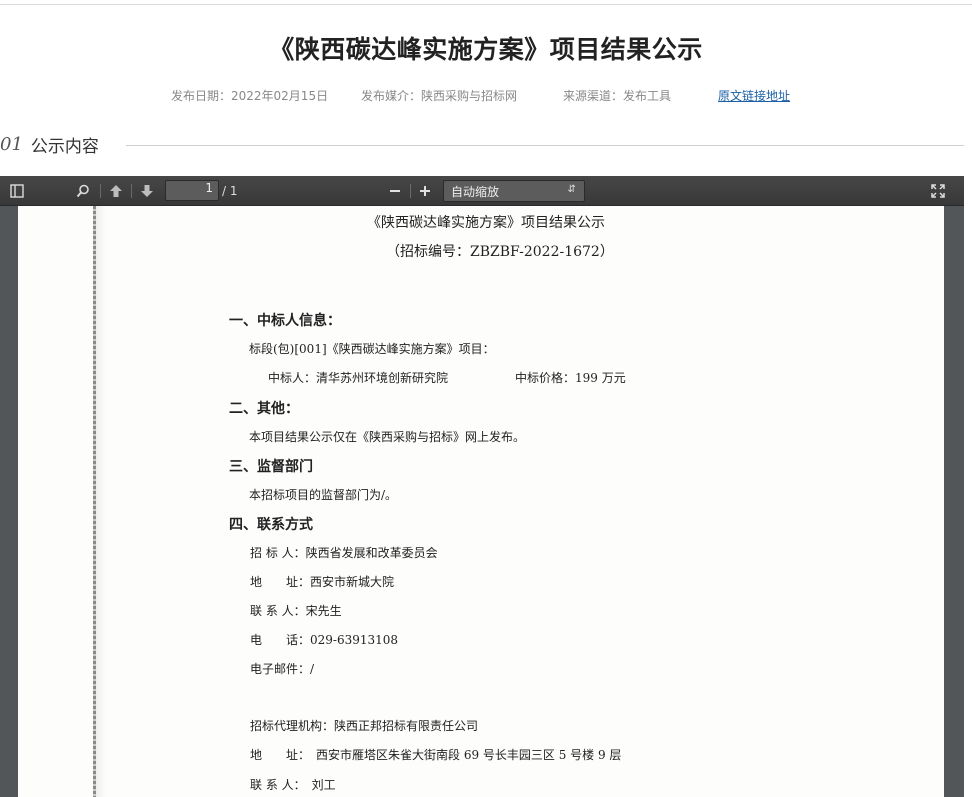  I want to click on doc-contact-address: 地 址：西安市新城大院, so click(322, 582).